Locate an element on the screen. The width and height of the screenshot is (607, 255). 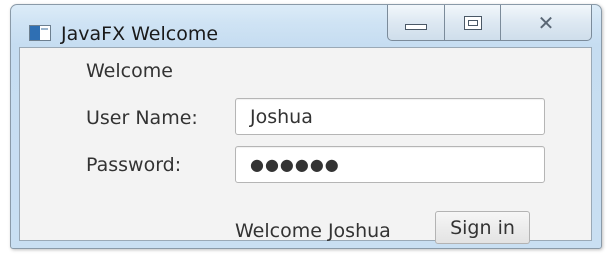
status-text: Welcome Joshua is located at coordinates (313, 231).